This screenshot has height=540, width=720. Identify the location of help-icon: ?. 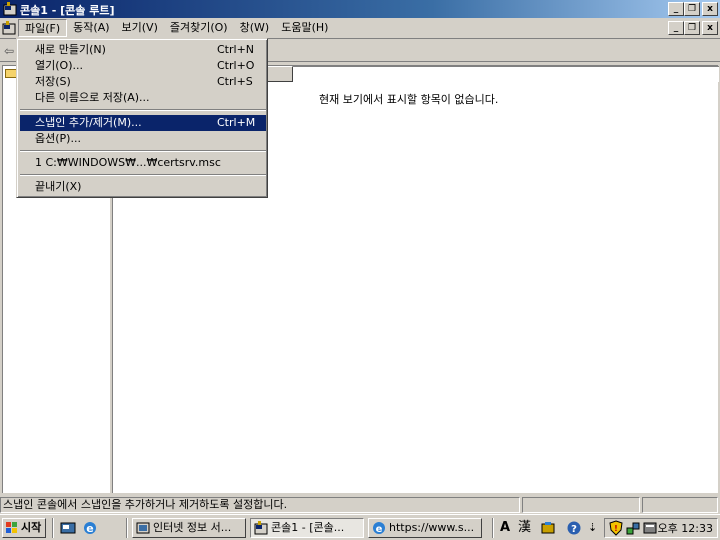
(574, 528).